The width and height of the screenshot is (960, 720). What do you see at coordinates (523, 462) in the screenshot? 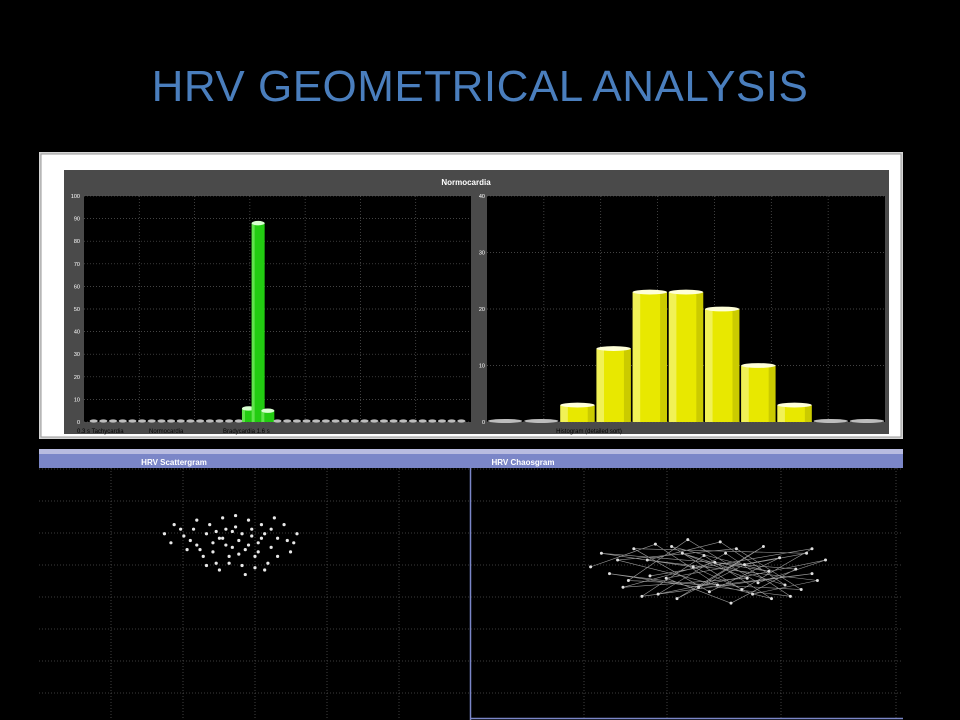
I see `chaosgram-header: HRV Chaosgram` at bounding box center [523, 462].